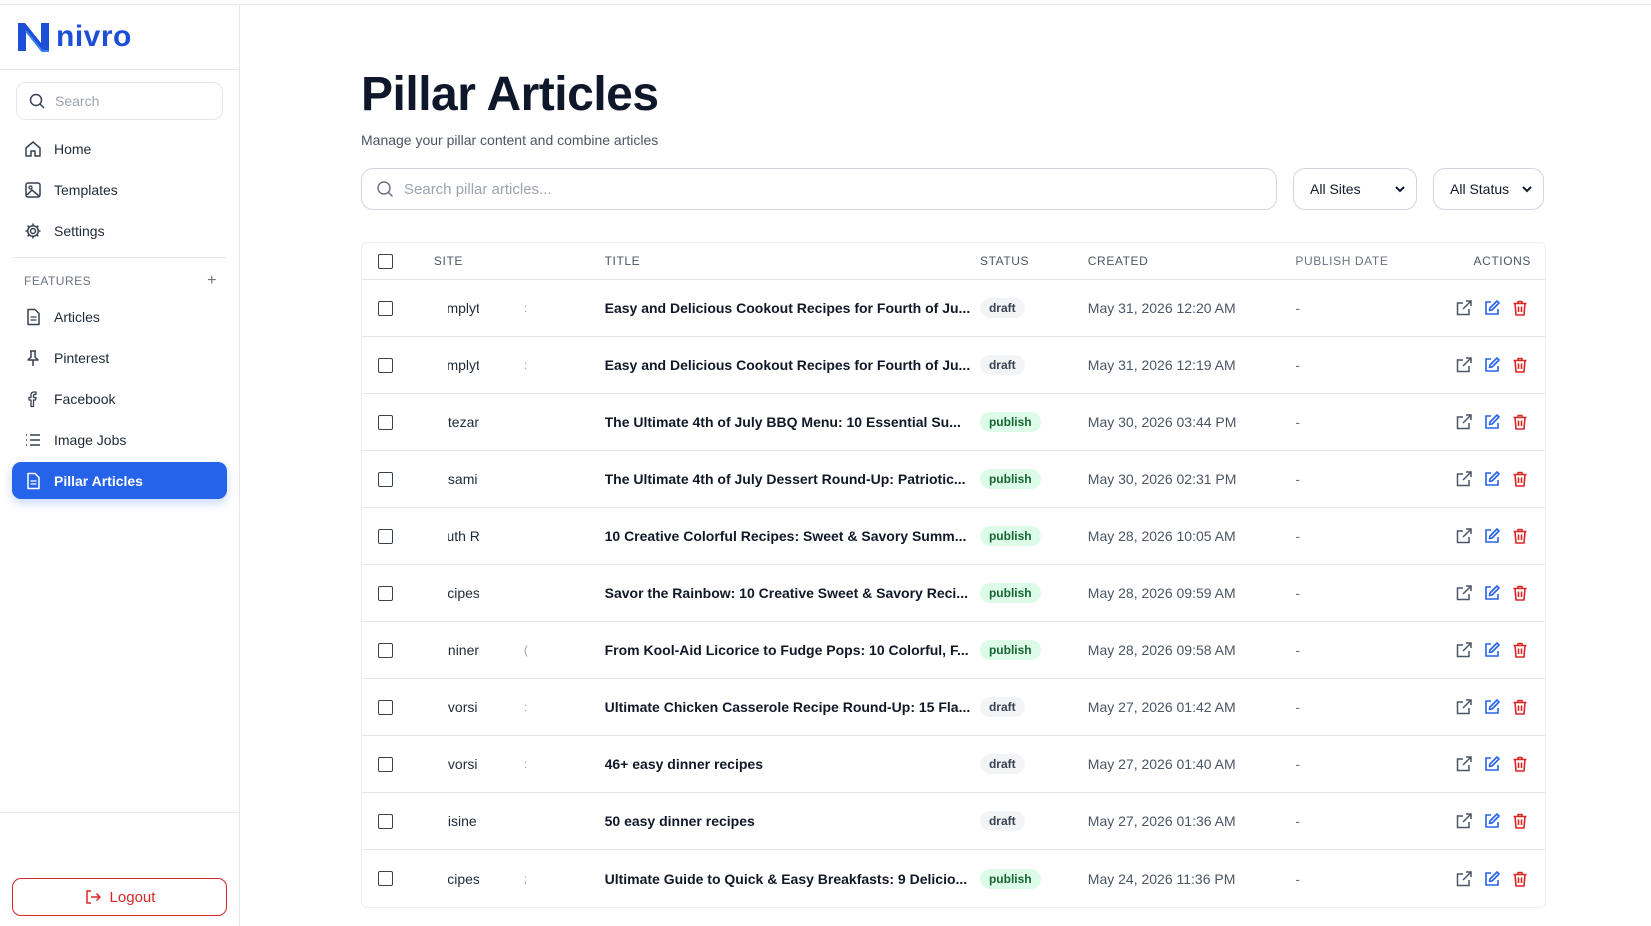  What do you see at coordinates (1161, 821) in the screenshot?
I see `row-created: May 27, 2026 01:36 AM` at bounding box center [1161, 821].